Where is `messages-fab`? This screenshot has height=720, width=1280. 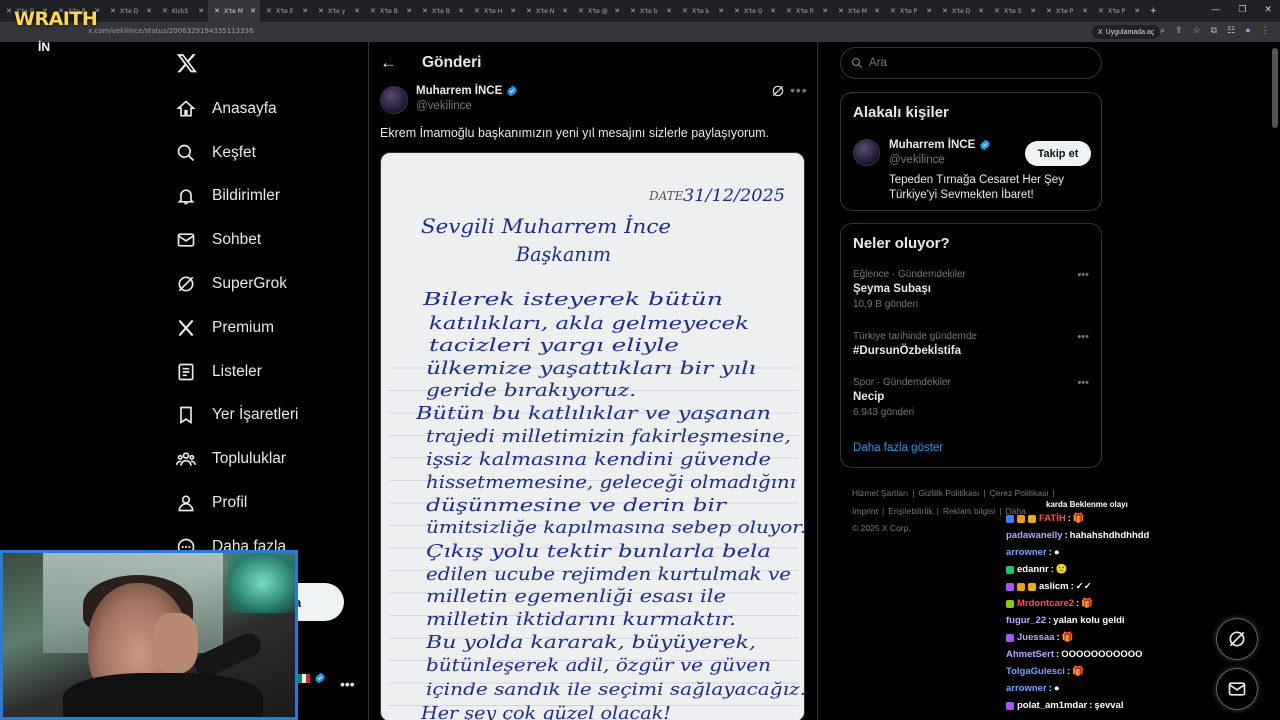 messages-fab is located at coordinates (1237, 689).